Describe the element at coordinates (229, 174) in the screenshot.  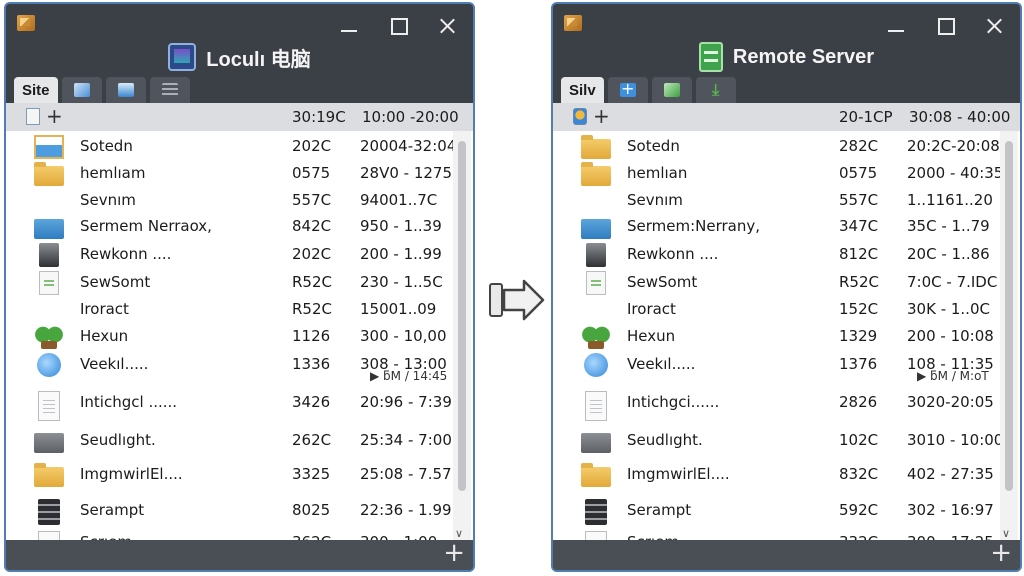
I see `file-row: hemlıam 0575 28V0 - 1275` at that location.